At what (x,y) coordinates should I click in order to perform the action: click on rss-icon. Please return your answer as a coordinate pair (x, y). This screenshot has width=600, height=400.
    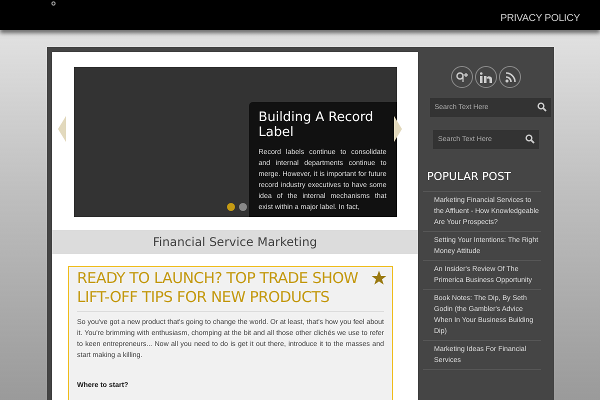
    Looking at the image, I should click on (510, 77).